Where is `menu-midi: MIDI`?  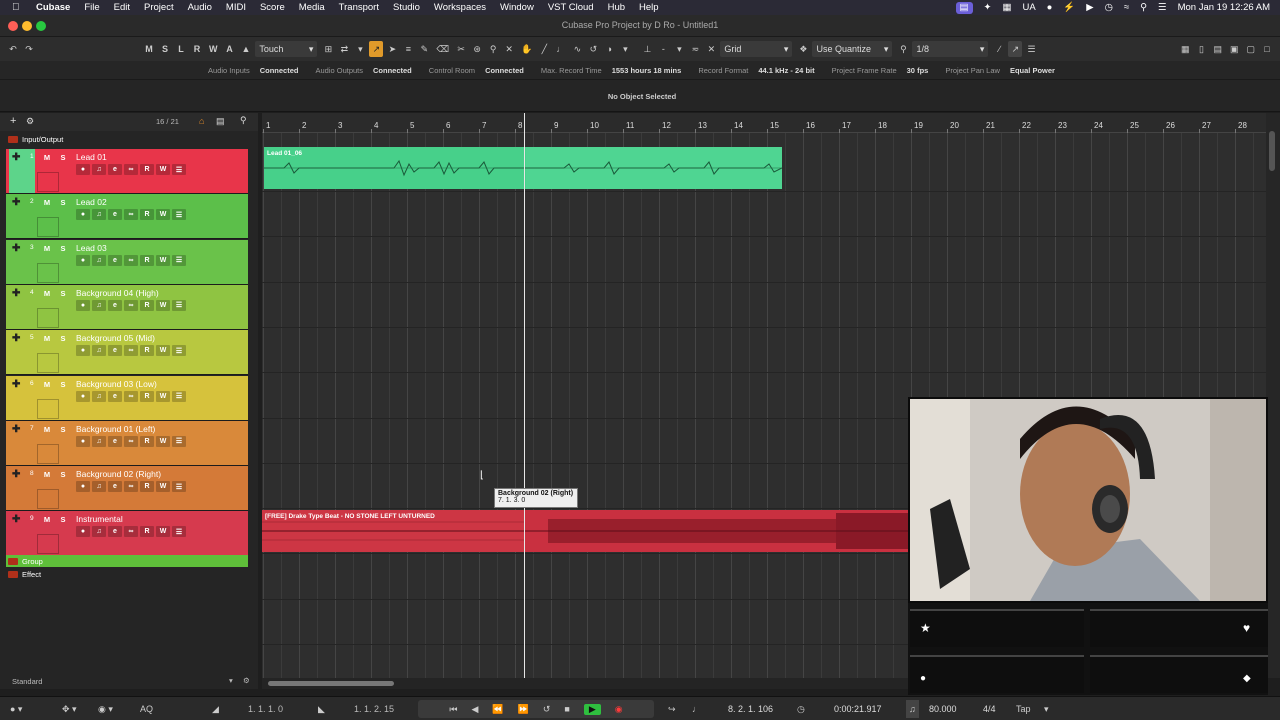
menu-midi: MIDI is located at coordinates (236, 7).